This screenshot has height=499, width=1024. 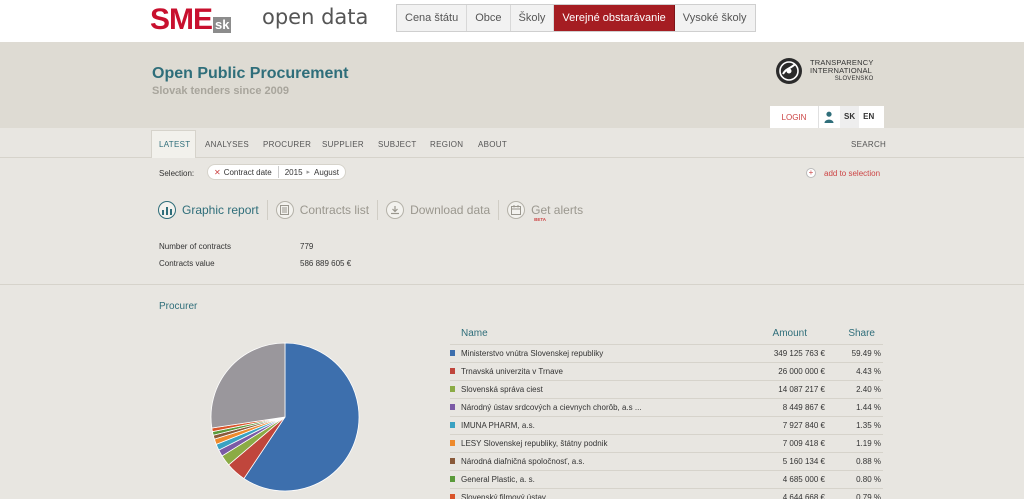 I want to click on topnav-cena-statu: Cena štátu, so click(x=432, y=18).